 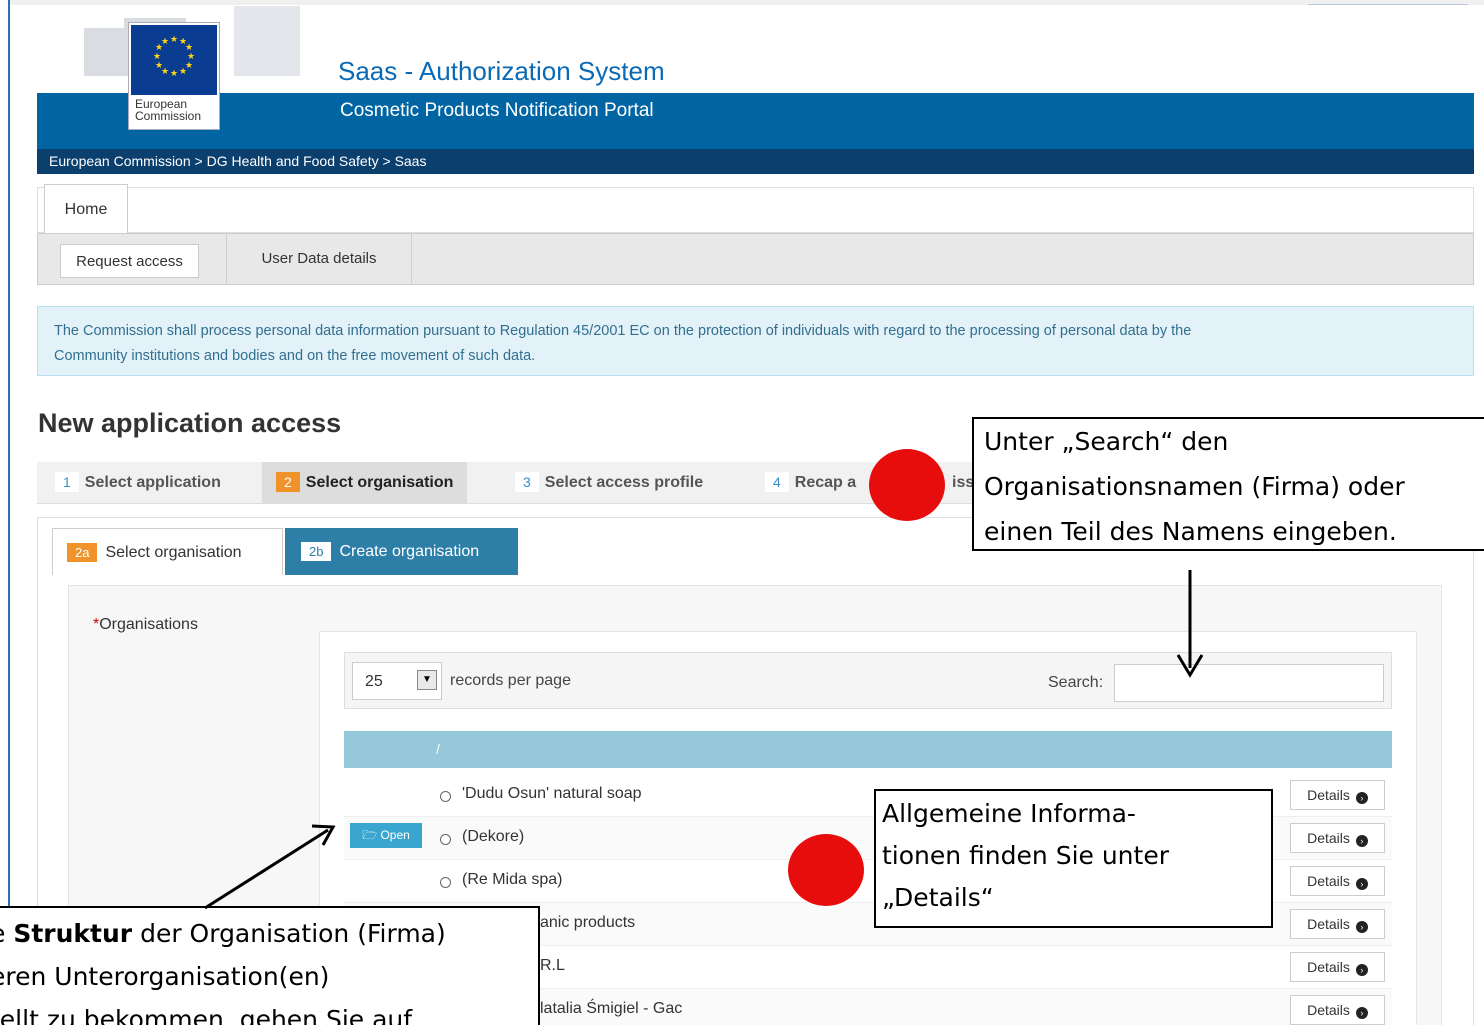 What do you see at coordinates (386, 835) in the screenshot?
I see `open-button: 🗁 Open` at bounding box center [386, 835].